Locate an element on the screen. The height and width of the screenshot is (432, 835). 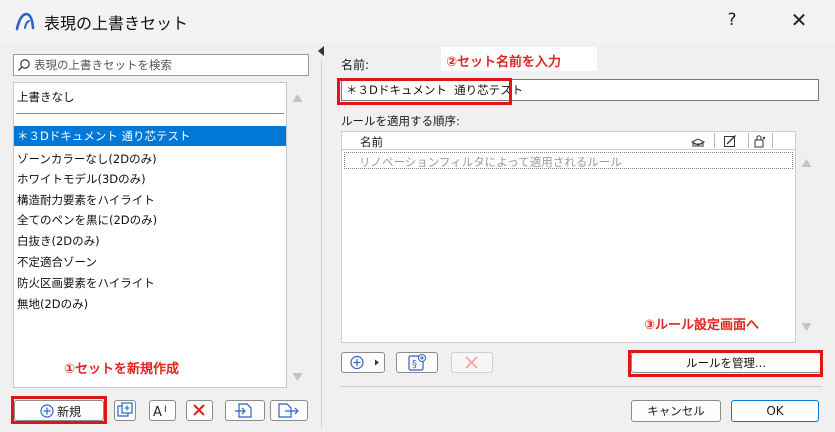
pen-icon is located at coordinates (730, 141).